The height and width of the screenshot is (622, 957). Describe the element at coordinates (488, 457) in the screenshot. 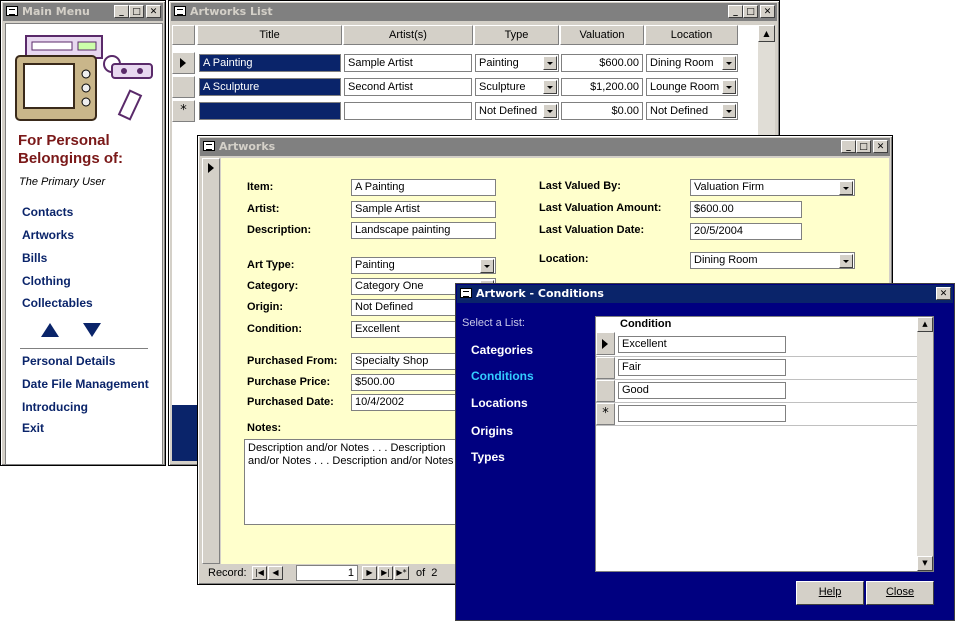

I see `list-types: Types` at that location.